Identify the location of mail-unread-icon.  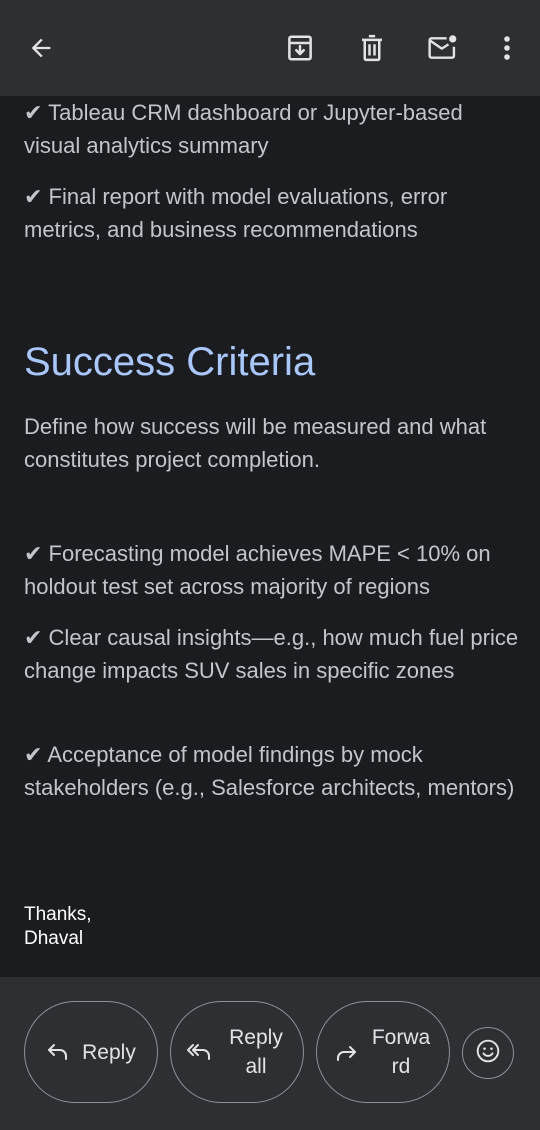
(443, 48).